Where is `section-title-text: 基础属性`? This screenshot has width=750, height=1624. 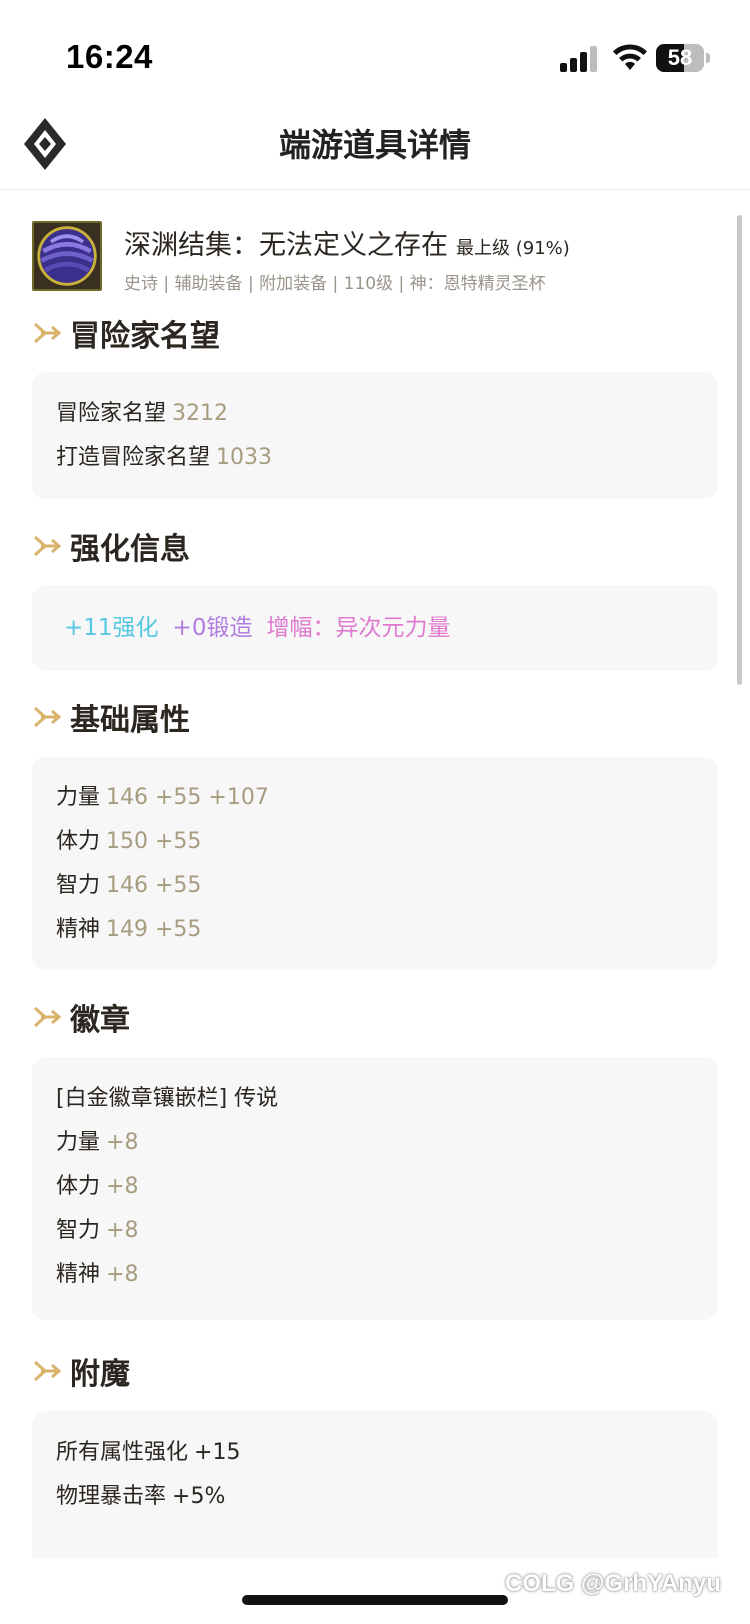
section-title-text: 基础属性 is located at coordinates (130, 720).